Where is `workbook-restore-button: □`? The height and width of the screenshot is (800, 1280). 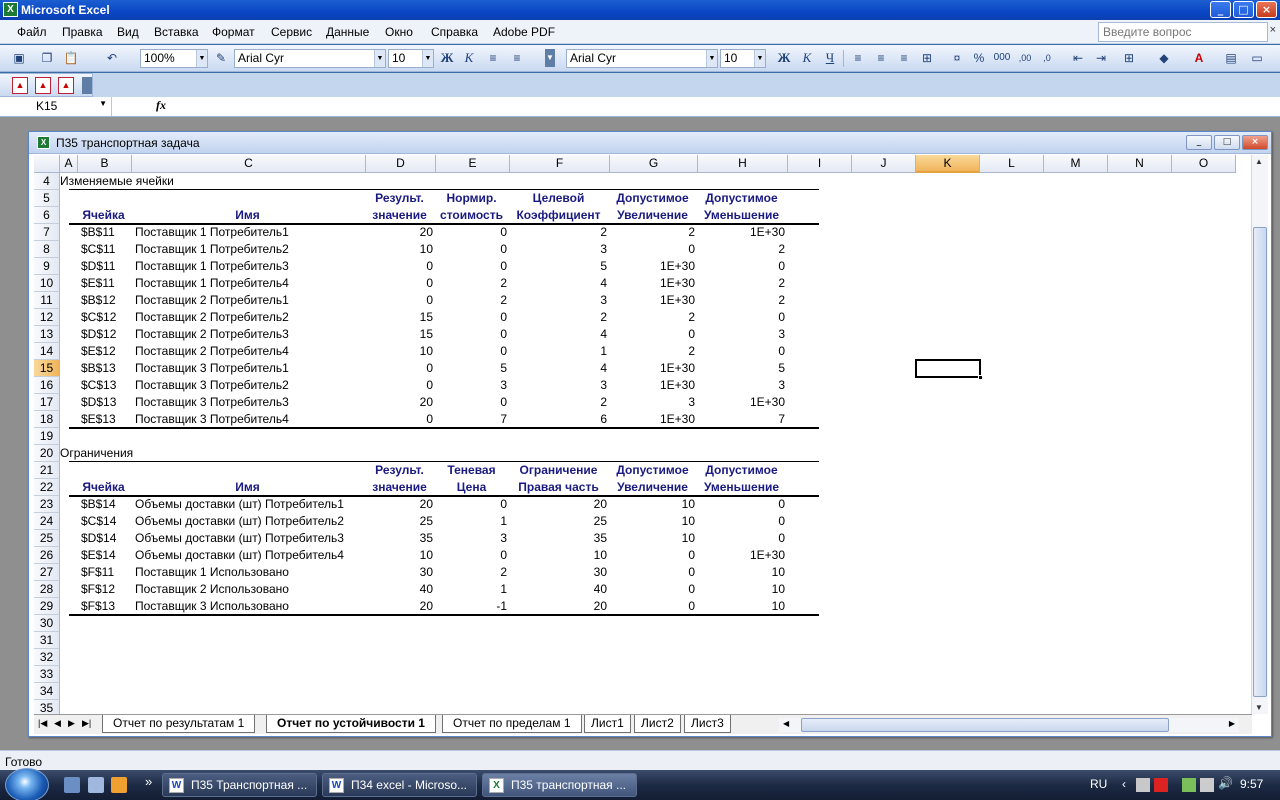 workbook-restore-button: □ is located at coordinates (1227, 142).